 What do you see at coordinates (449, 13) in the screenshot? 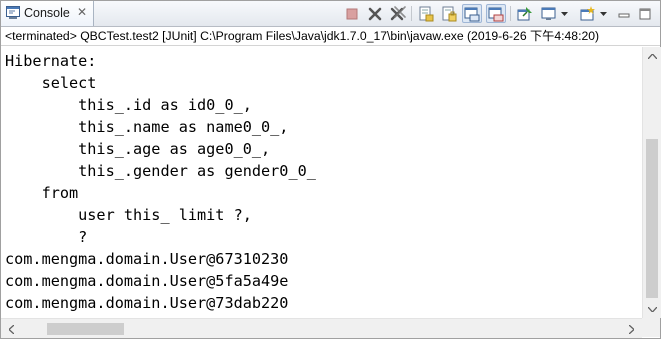
I see `scroll-lock-icon` at bounding box center [449, 13].